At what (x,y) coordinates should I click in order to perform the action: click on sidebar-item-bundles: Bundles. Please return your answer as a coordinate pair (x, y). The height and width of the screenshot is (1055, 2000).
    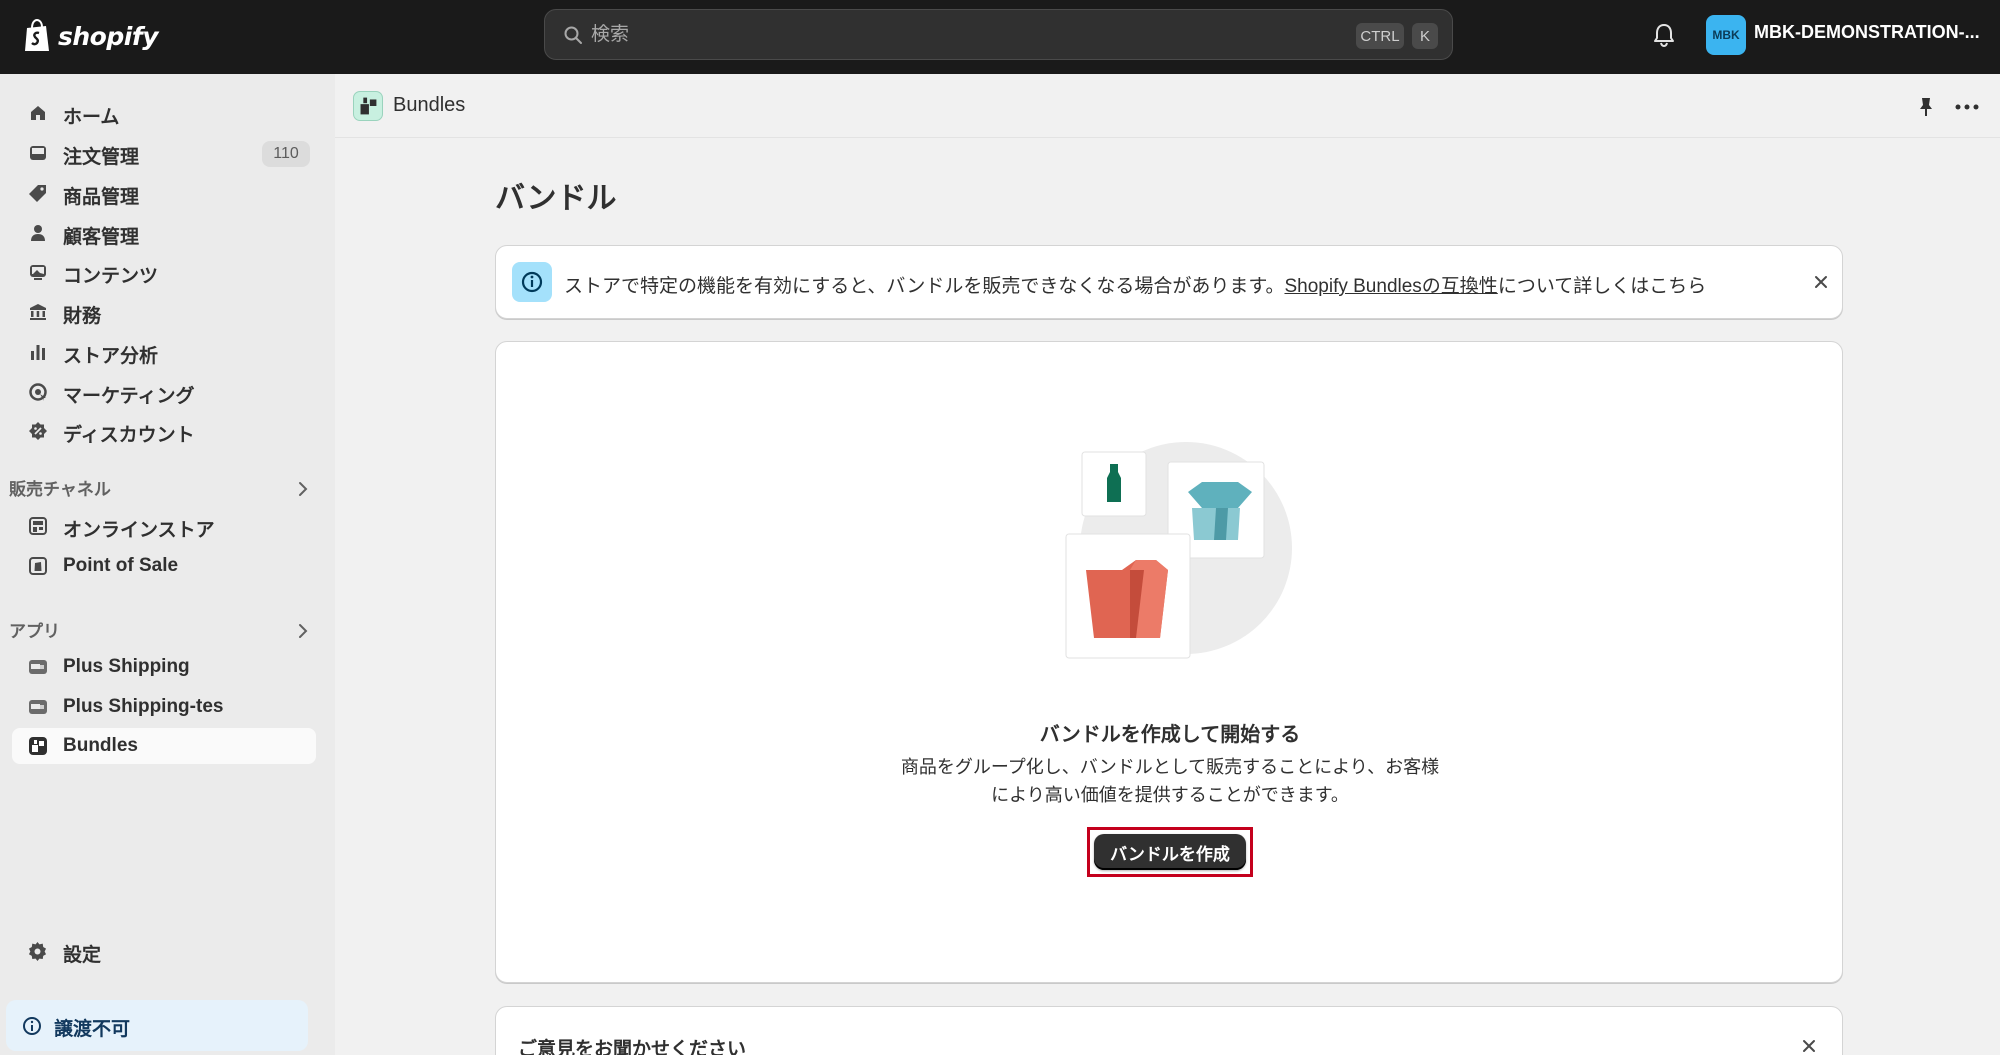
    Looking at the image, I should click on (164, 746).